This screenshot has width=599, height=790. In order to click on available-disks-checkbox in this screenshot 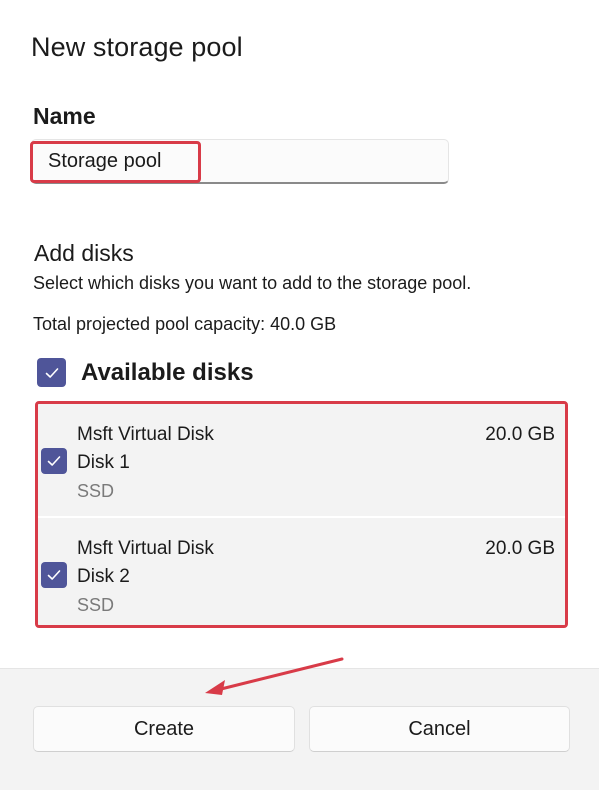, I will do `click(51, 372)`.